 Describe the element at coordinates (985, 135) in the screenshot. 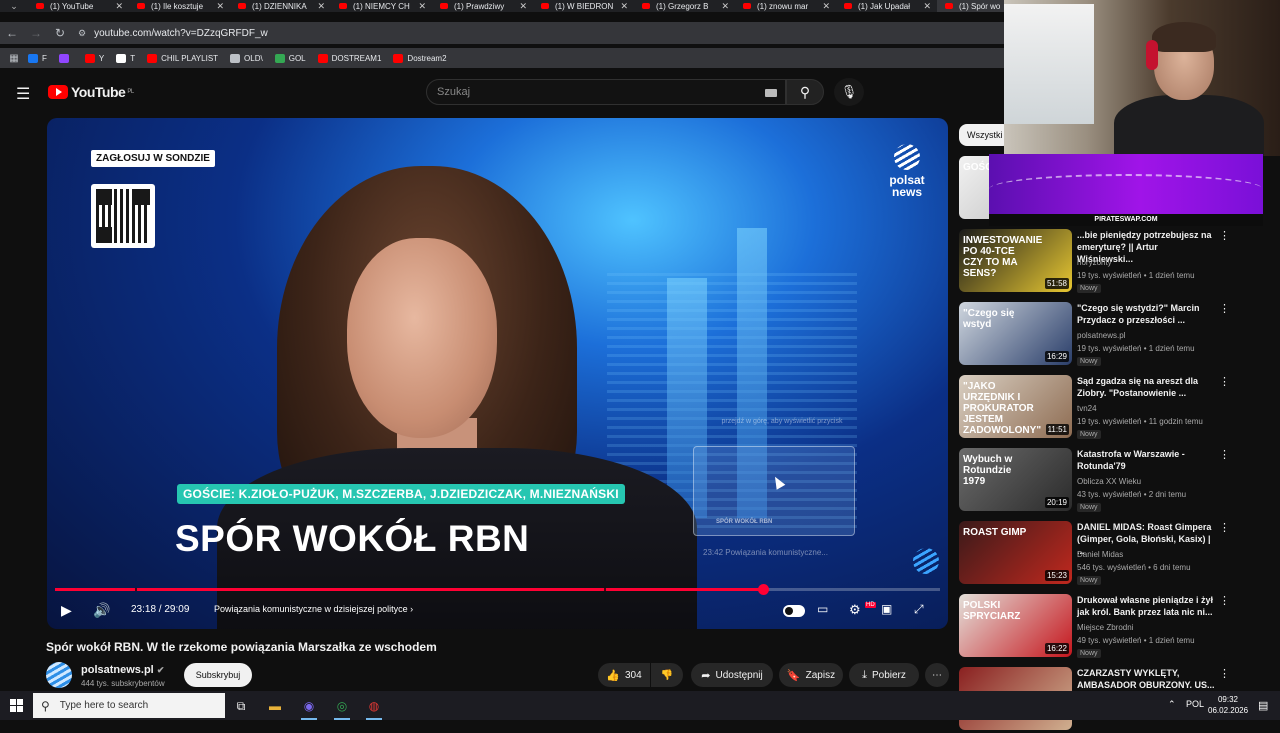

I see `filter-chip-all: Wszystki` at that location.